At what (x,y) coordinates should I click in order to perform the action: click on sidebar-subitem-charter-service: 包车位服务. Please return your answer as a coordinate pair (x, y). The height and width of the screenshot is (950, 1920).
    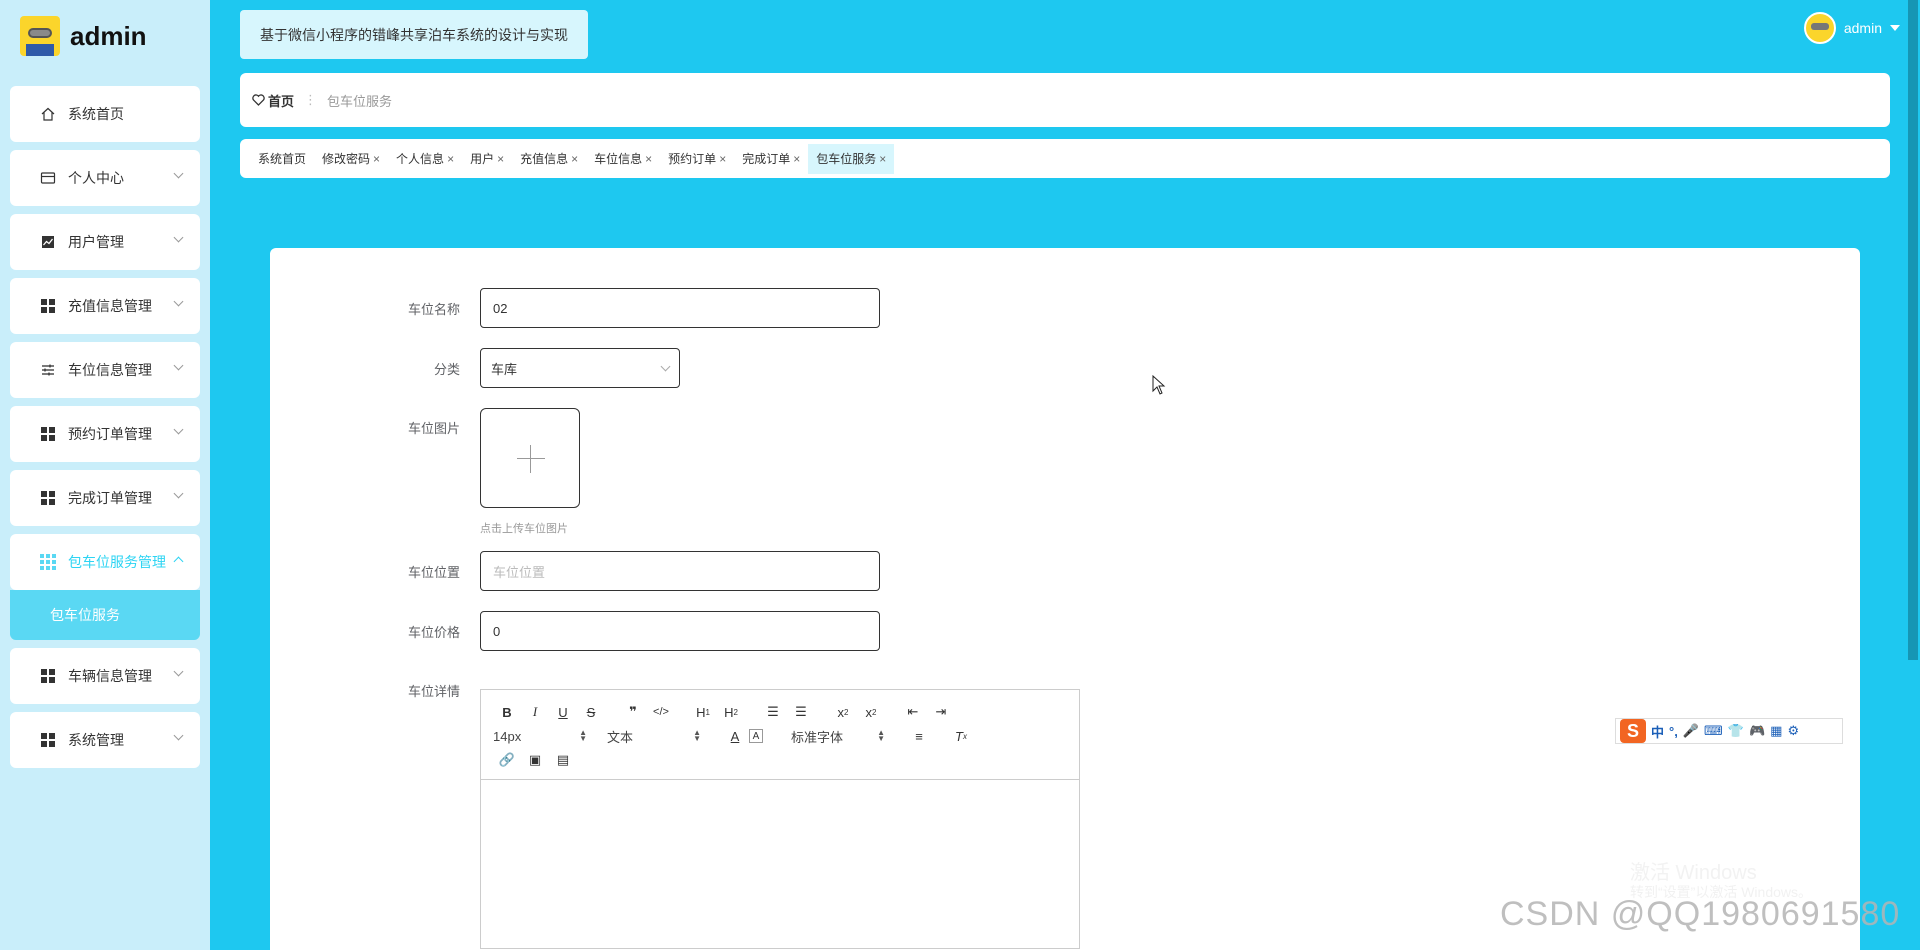
    Looking at the image, I should click on (105, 615).